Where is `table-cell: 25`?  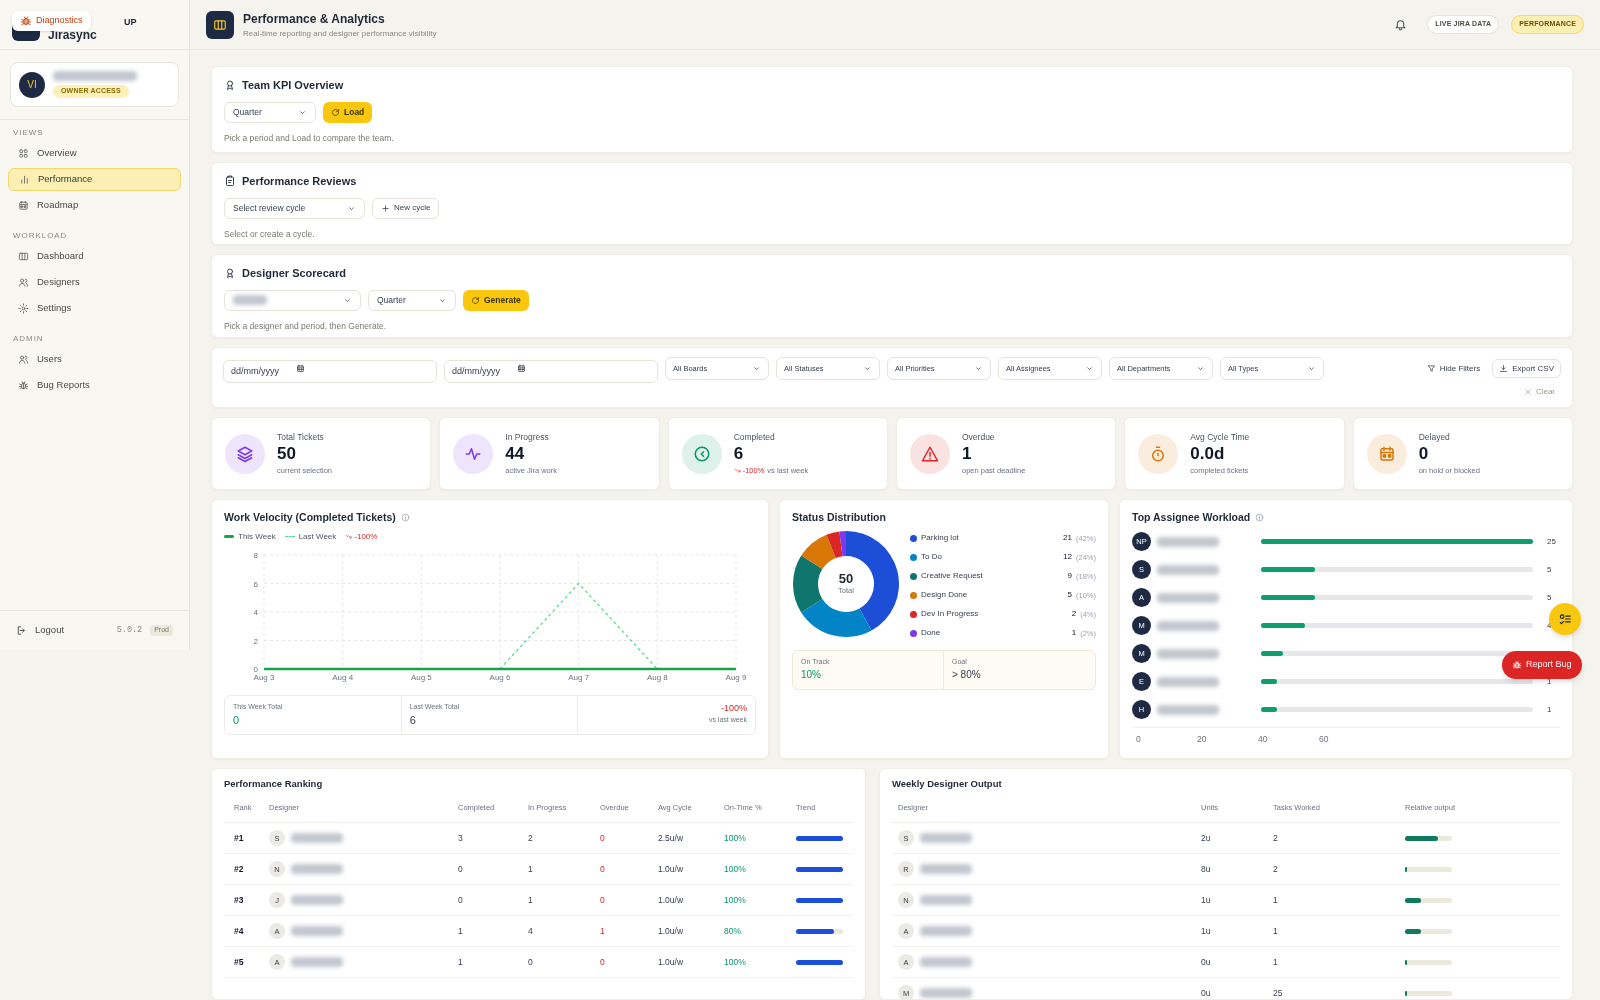 table-cell: 25 is located at coordinates (1278, 992).